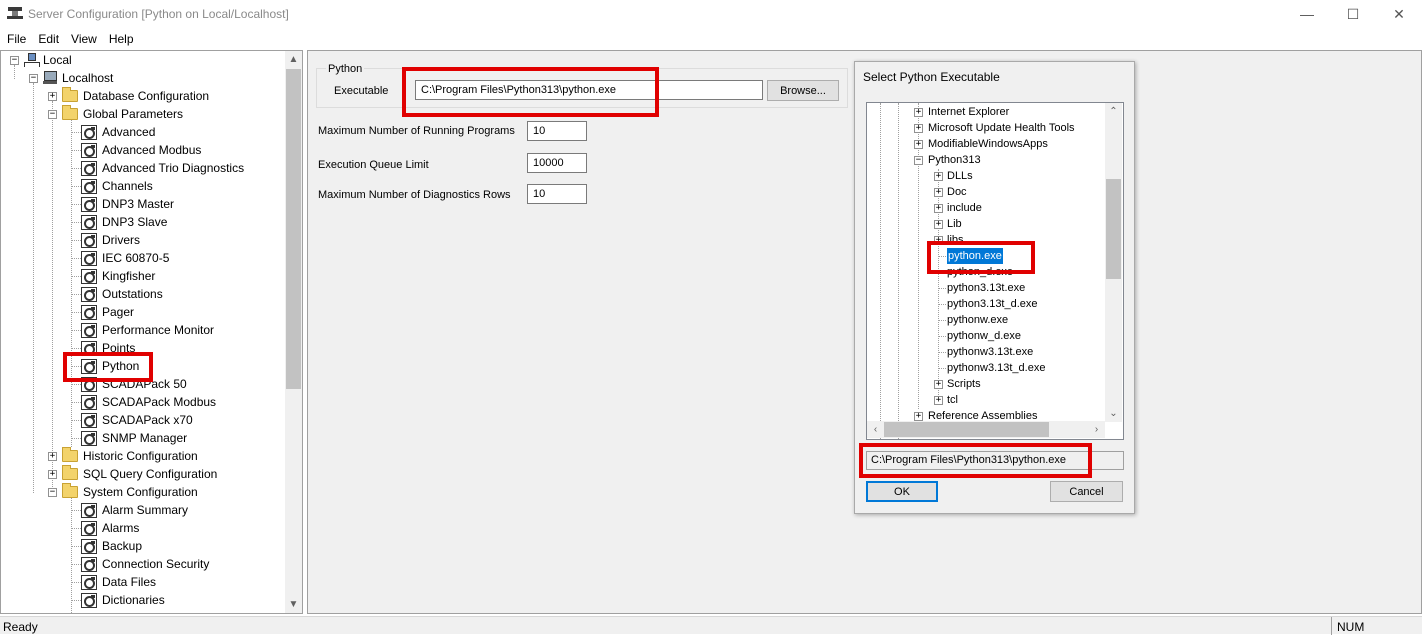 This screenshot has height=635, width=1422. I want to click on tree-scrollbar: ▲ ▼, so click(293, 332).